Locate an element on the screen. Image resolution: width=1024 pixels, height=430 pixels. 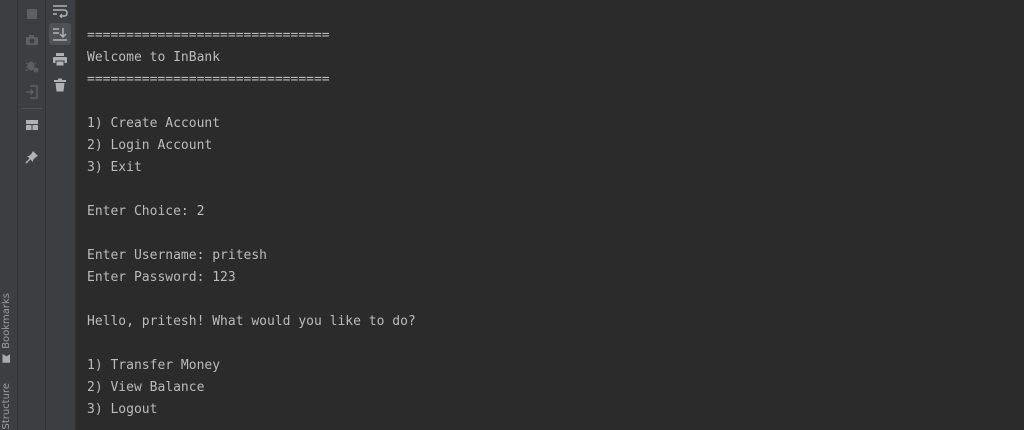
debug-settings-button is located at coordinates (32, 66).